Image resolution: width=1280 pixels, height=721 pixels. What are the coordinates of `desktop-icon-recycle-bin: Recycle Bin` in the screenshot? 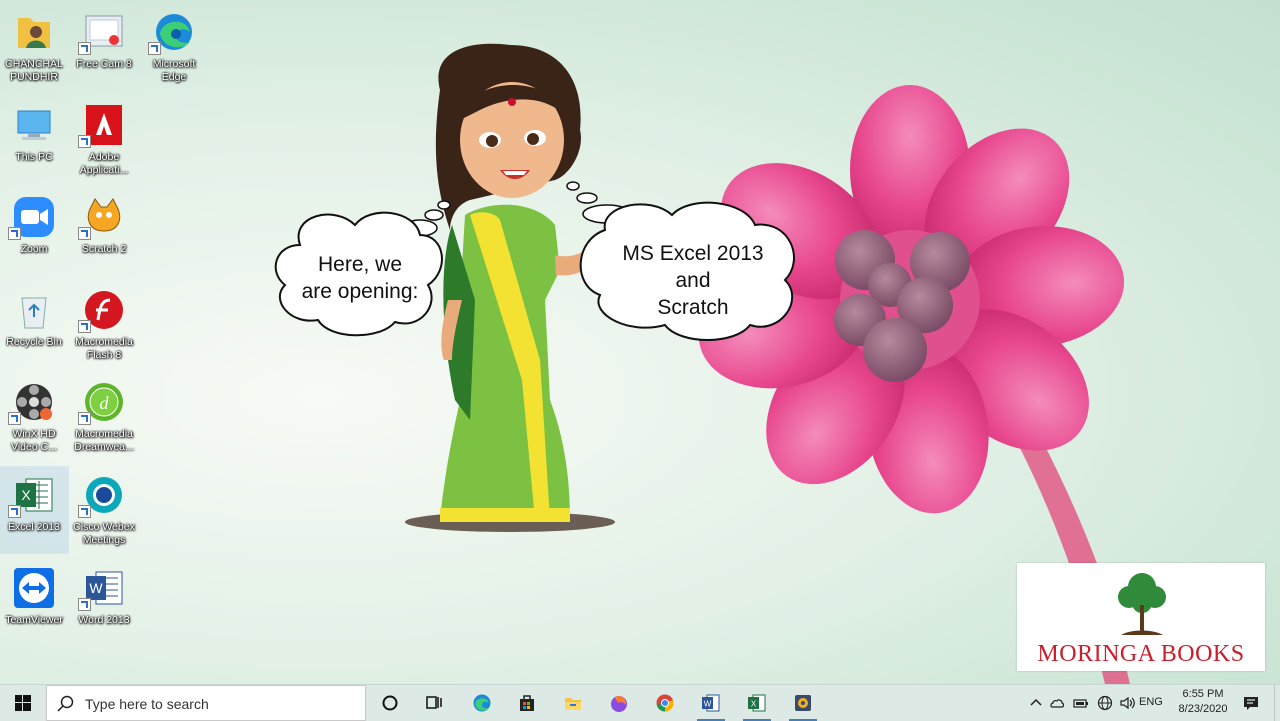 It's located at (34, 325).